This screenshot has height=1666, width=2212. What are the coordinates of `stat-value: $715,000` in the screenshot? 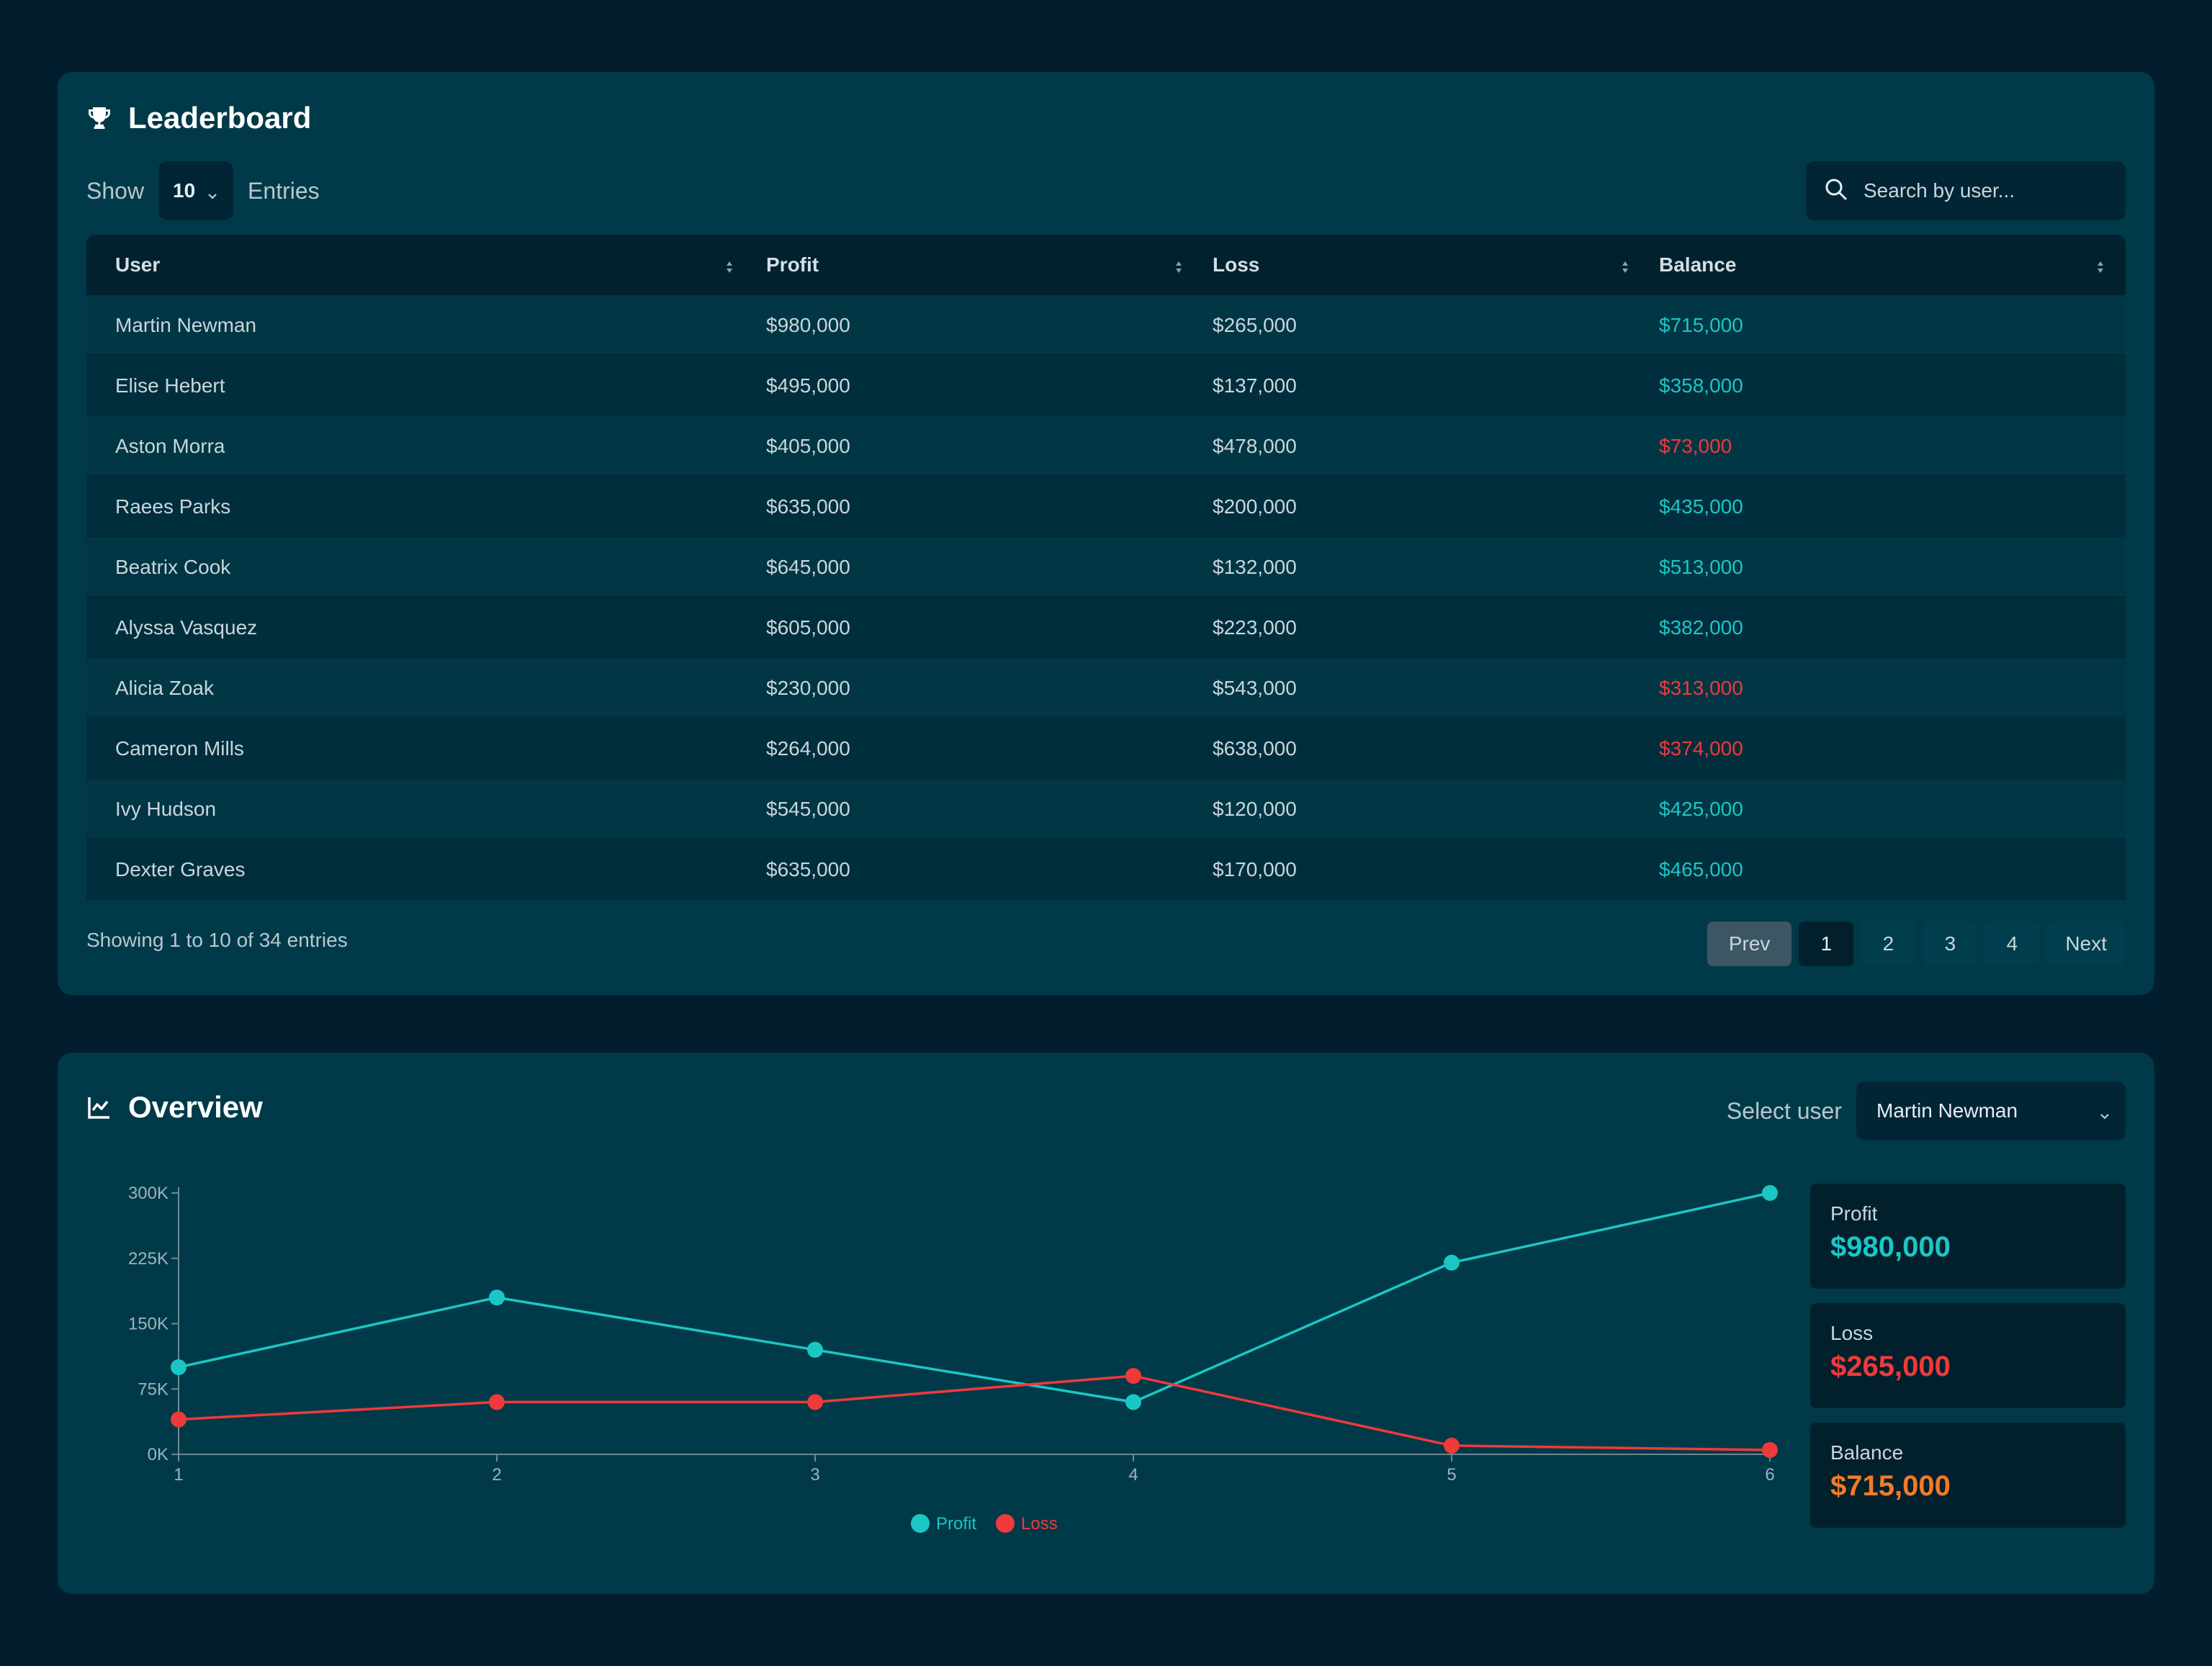 It's located at (1890, 1486).